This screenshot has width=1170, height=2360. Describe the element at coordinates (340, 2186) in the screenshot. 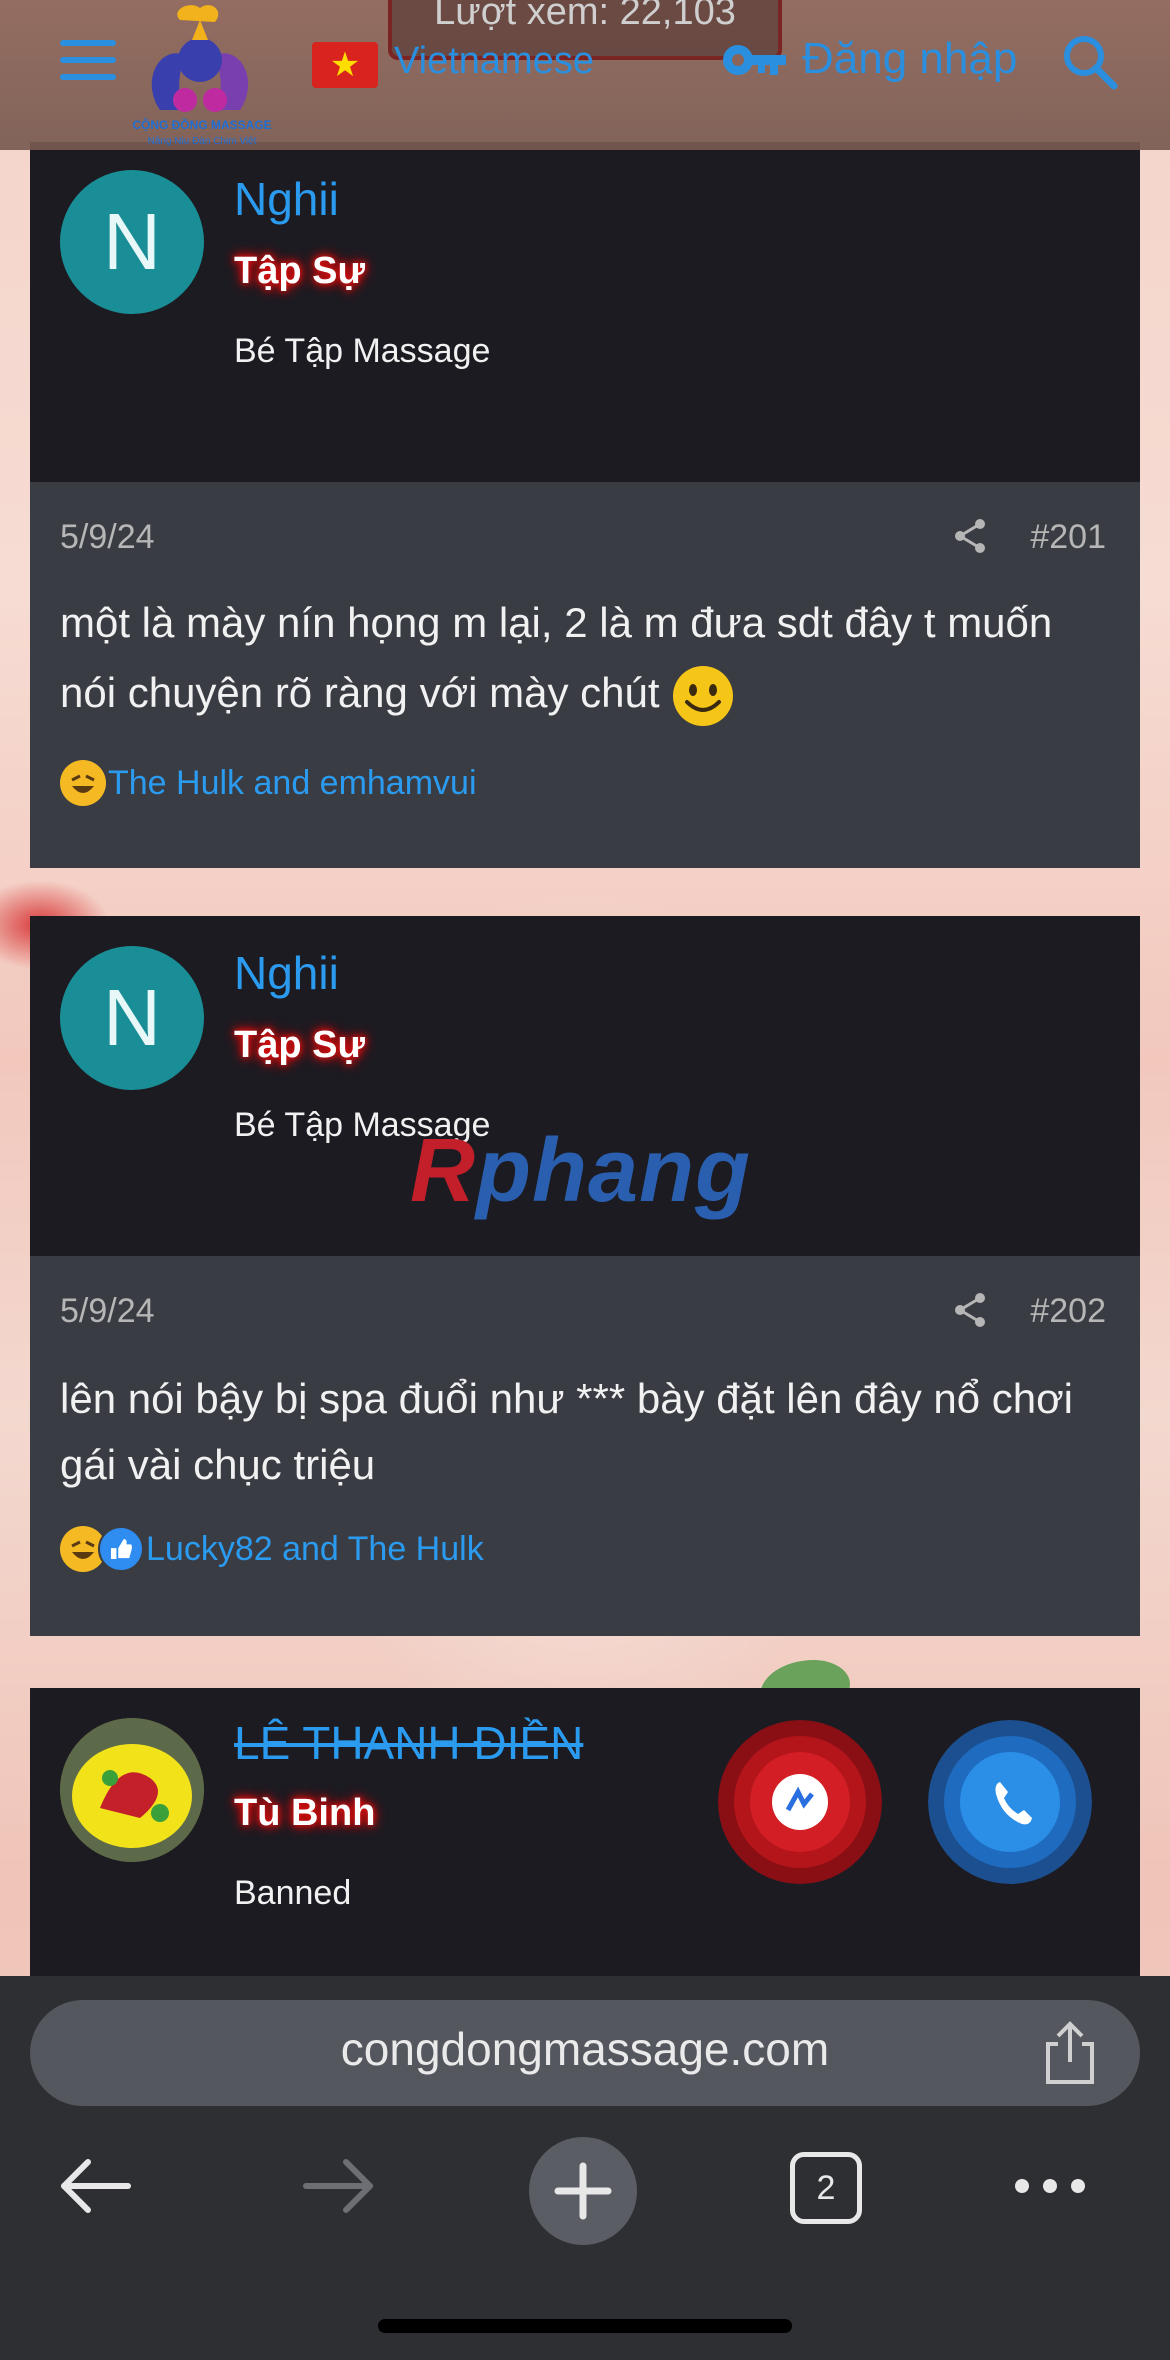

I see `forward-icon` at that location.